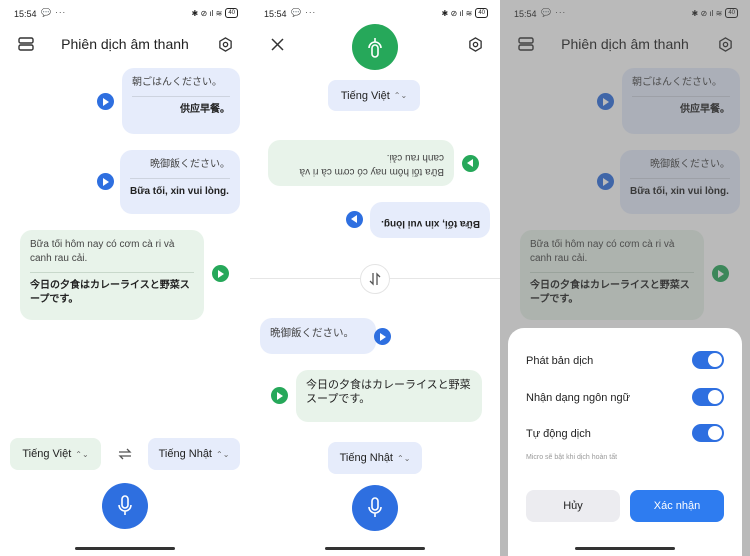 This screenshot has width=750, height=556. Describe the element at coordinates (177, 82) in the screenshot. I see `source-text: 朝ごはんください。` at that location.